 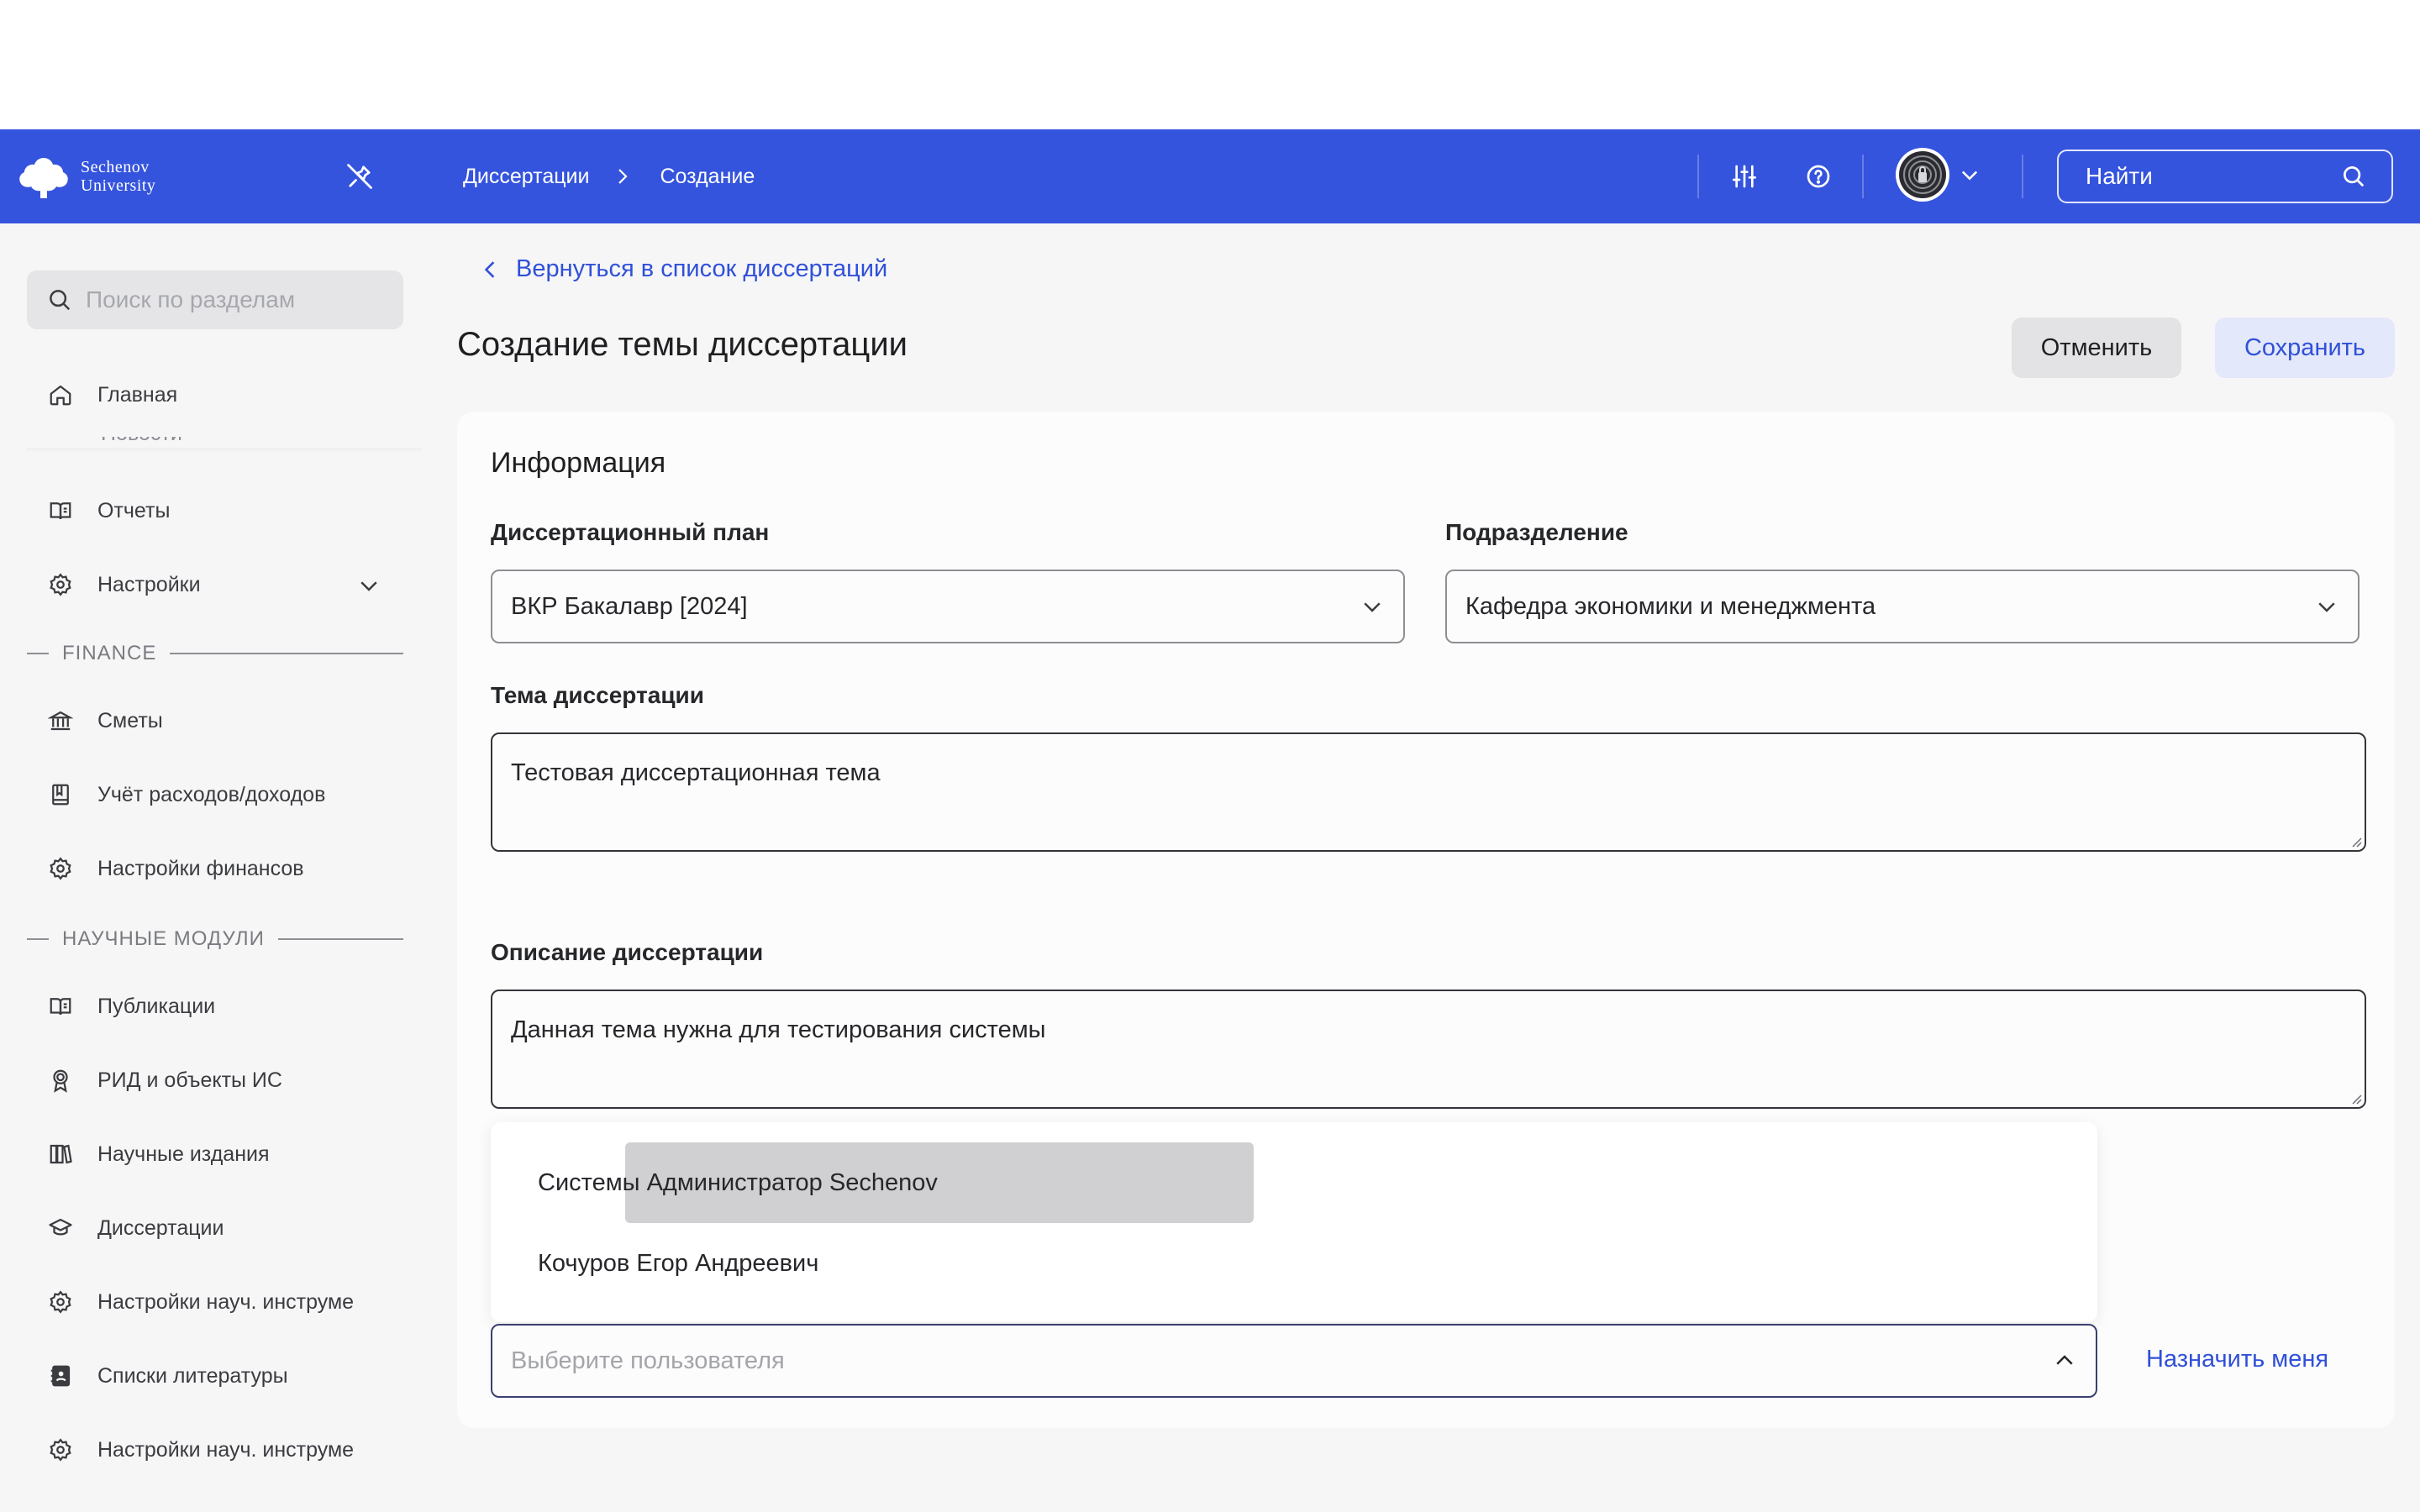 I want to click on cancel-button: Отменить, so click(x=2096, y=348).